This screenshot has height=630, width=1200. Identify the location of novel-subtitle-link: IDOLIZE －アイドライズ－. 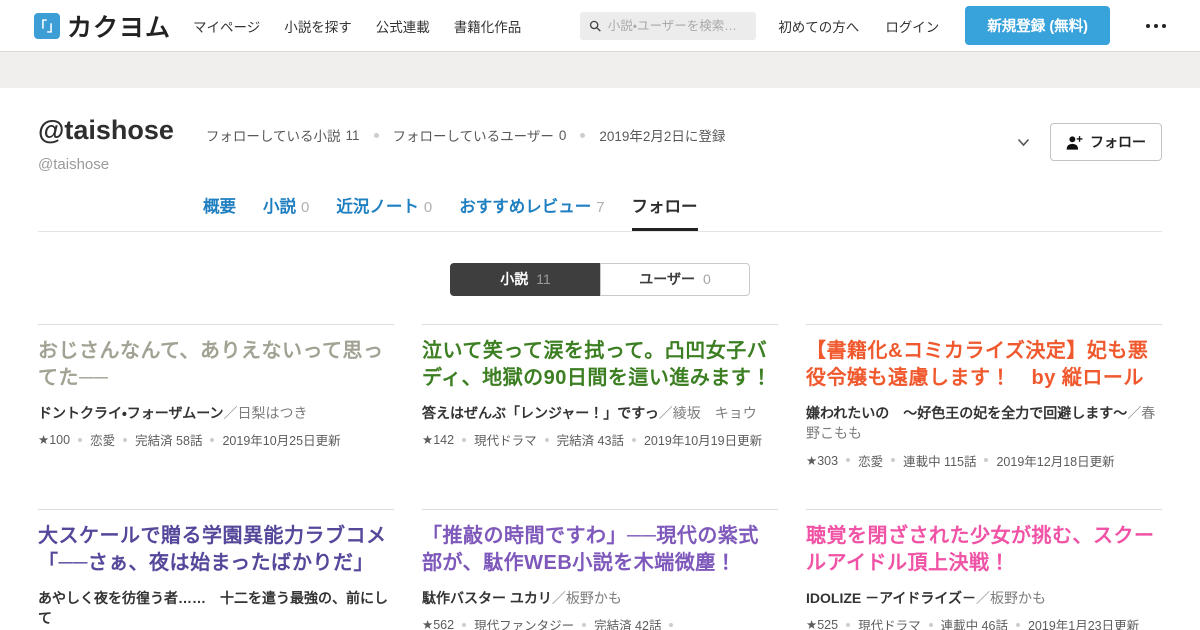
(891, 598).